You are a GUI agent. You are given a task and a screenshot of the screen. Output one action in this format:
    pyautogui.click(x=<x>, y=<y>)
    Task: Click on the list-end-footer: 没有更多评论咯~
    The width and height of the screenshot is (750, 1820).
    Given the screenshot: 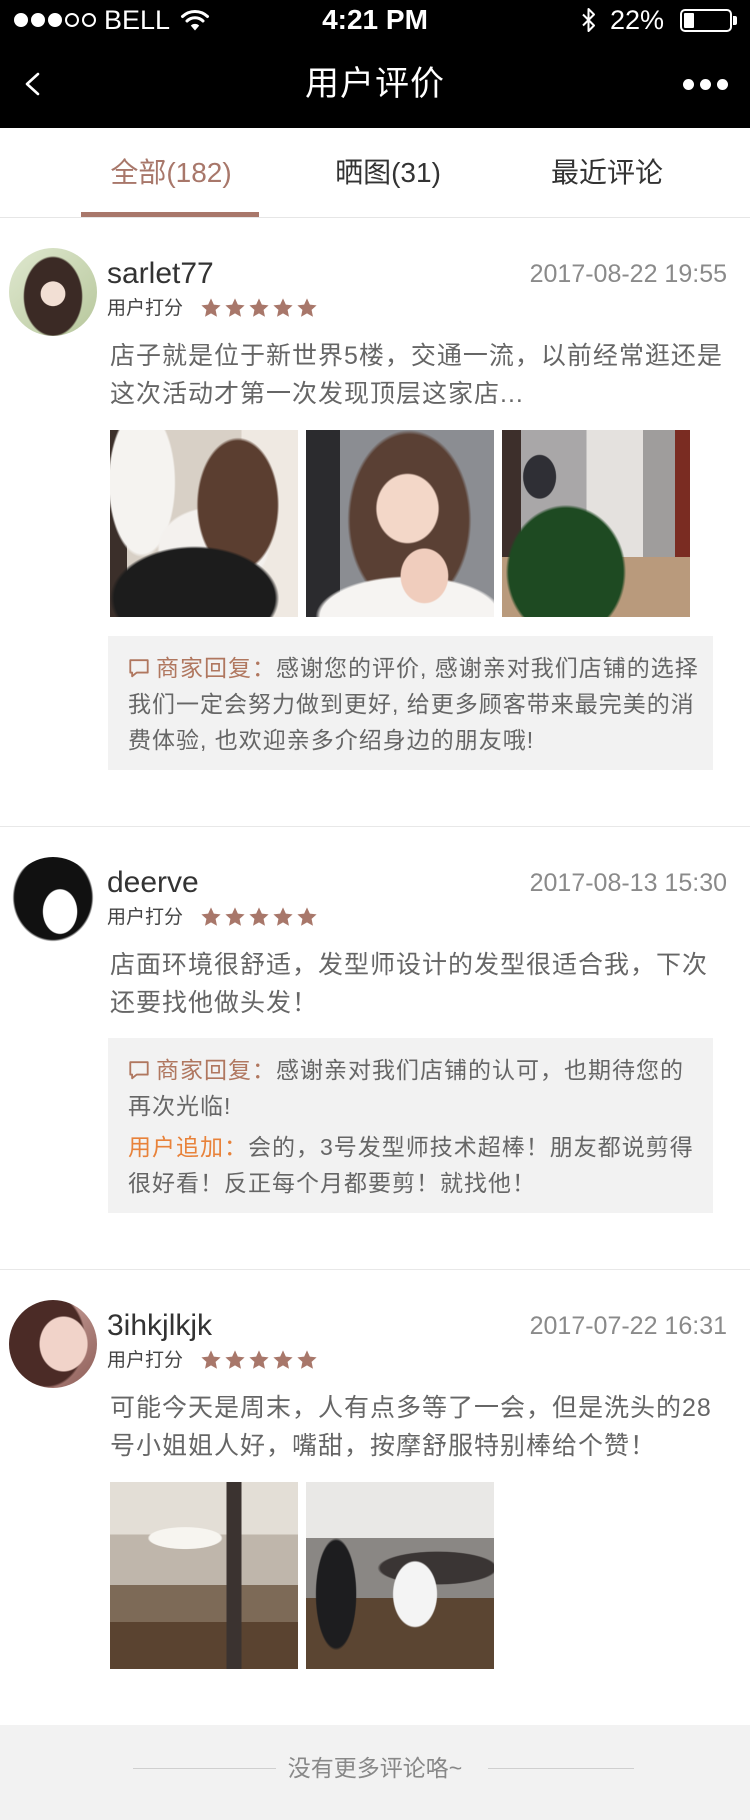 What is the action you would take?
    pyautogui.click(x=375, y=1772)
    